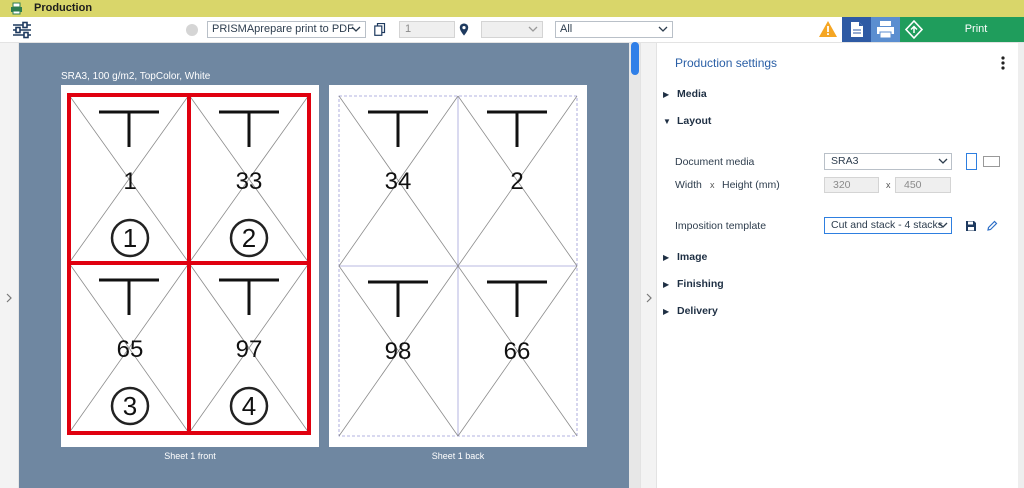 Image resolution: width=1024 pixels, height=488 pixels. Describe the element at coordinates (458, 456) in the screenshot. I see `sheet-back-label: Sheet 1 back` at that location.